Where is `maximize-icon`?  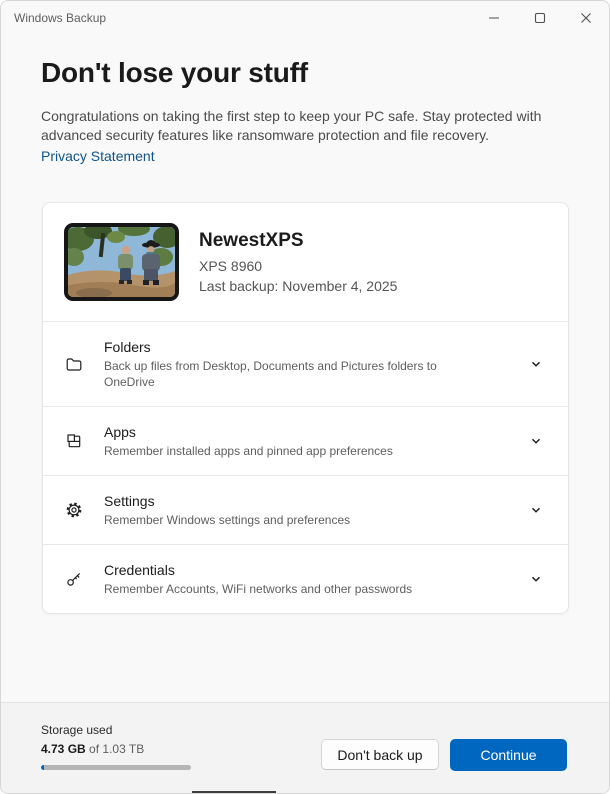
maximize-icon is located at coordinates (540, 18).